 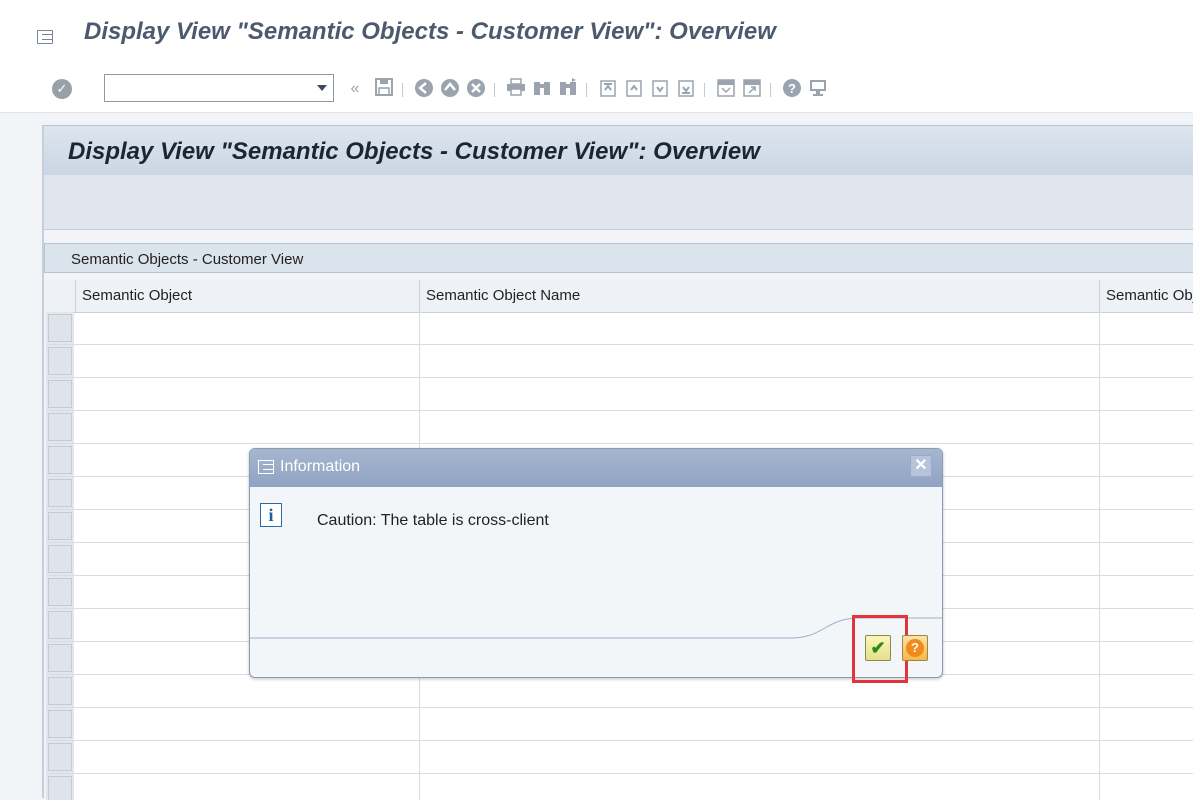 I want to click on print-icon, so click(x=516, y=89).